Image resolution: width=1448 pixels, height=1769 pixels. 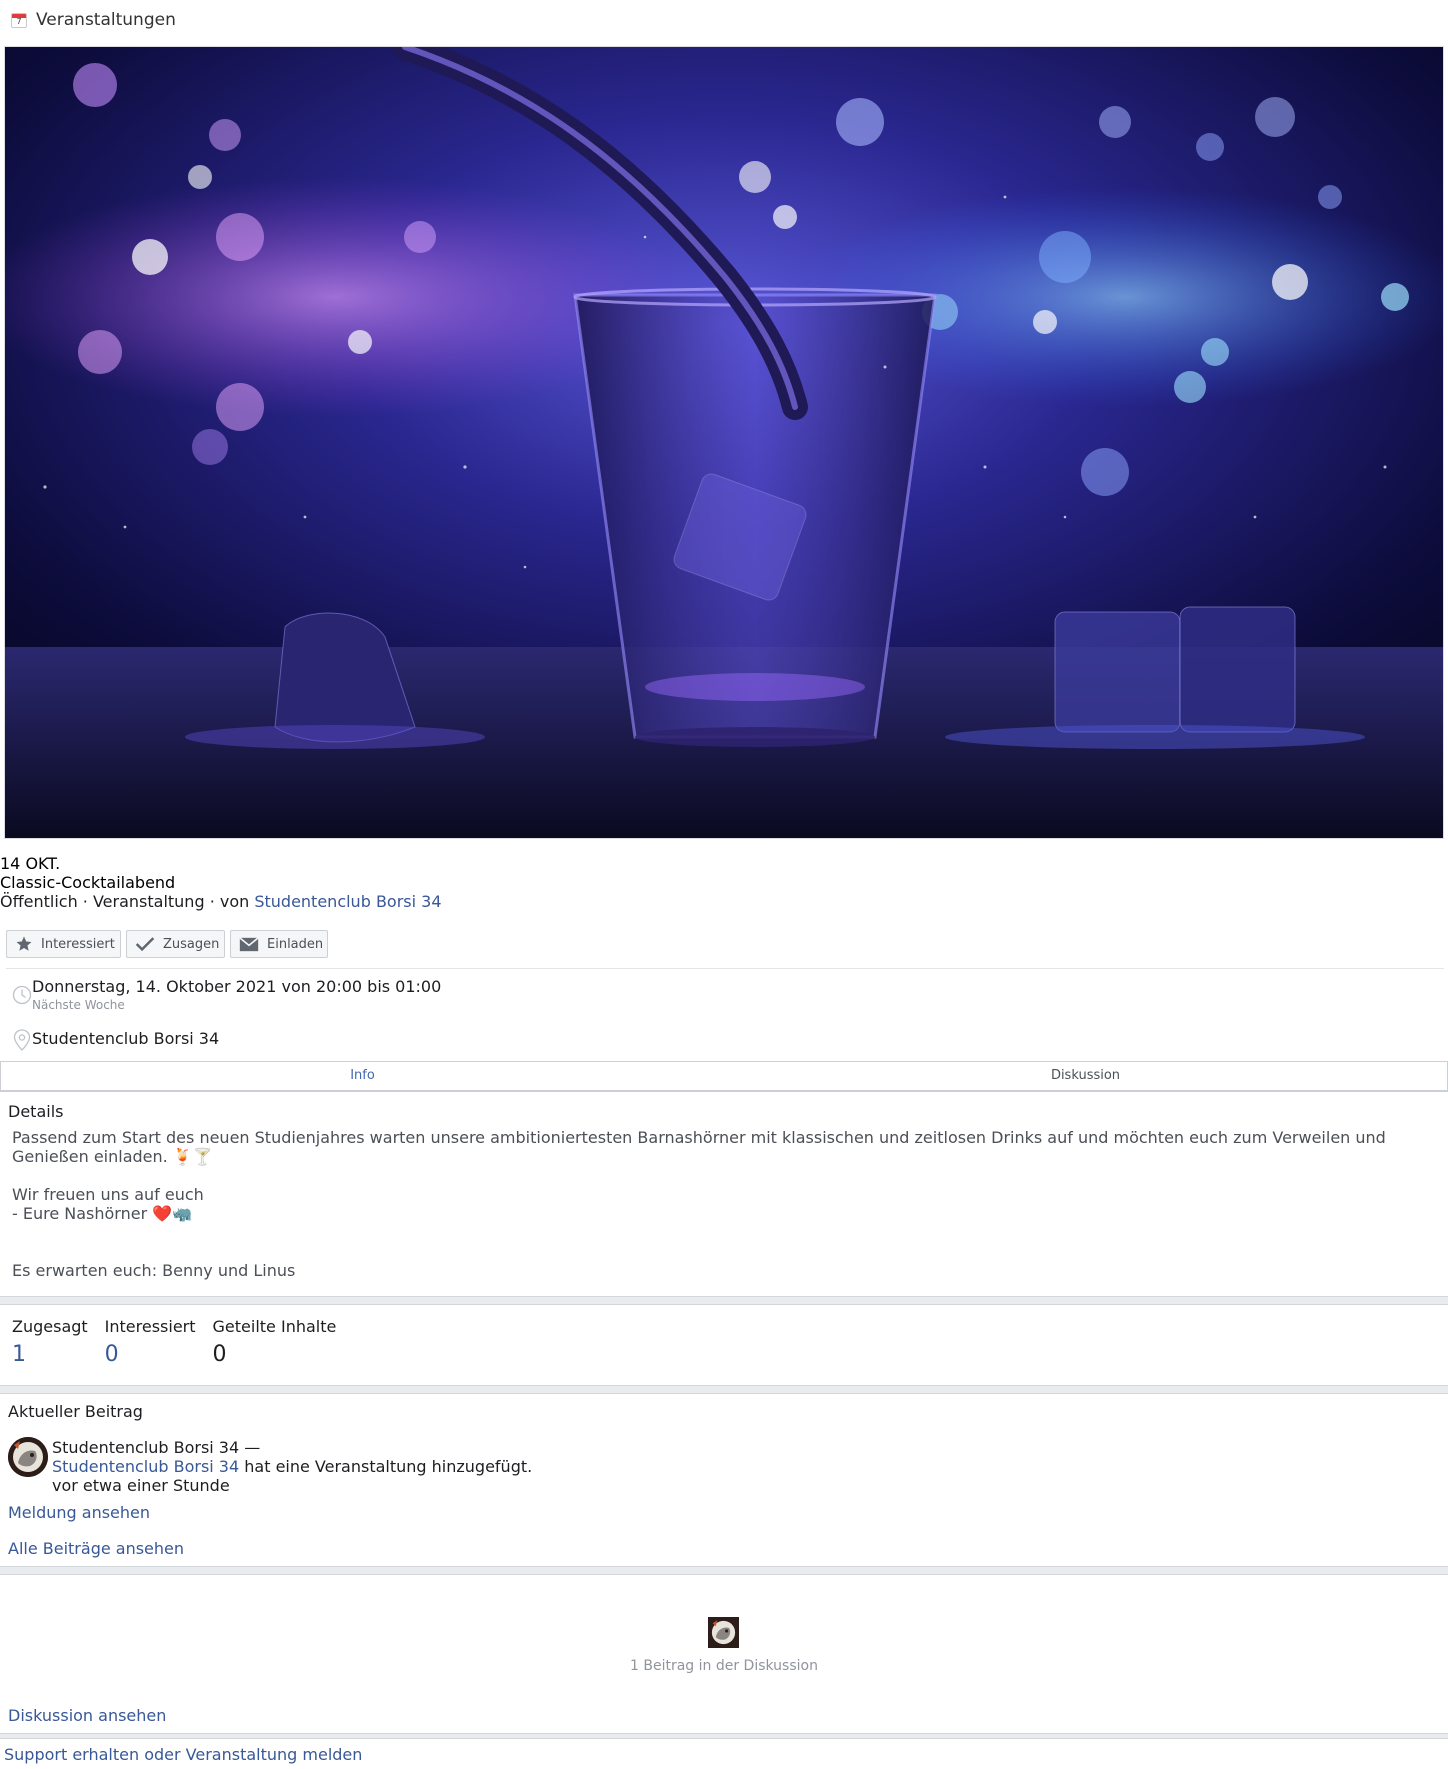 I want to click on description-line: Es erwarten euch: Benny und Linus, so click(x=154, y=1270).